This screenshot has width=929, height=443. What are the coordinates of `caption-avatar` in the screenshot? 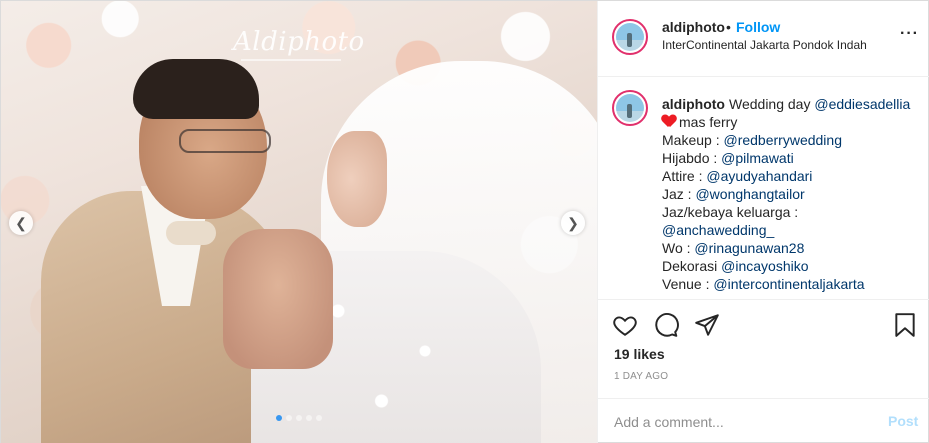 It's located at (630, 108).